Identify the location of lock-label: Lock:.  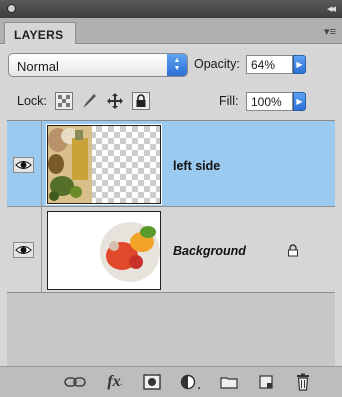
(32, 101).